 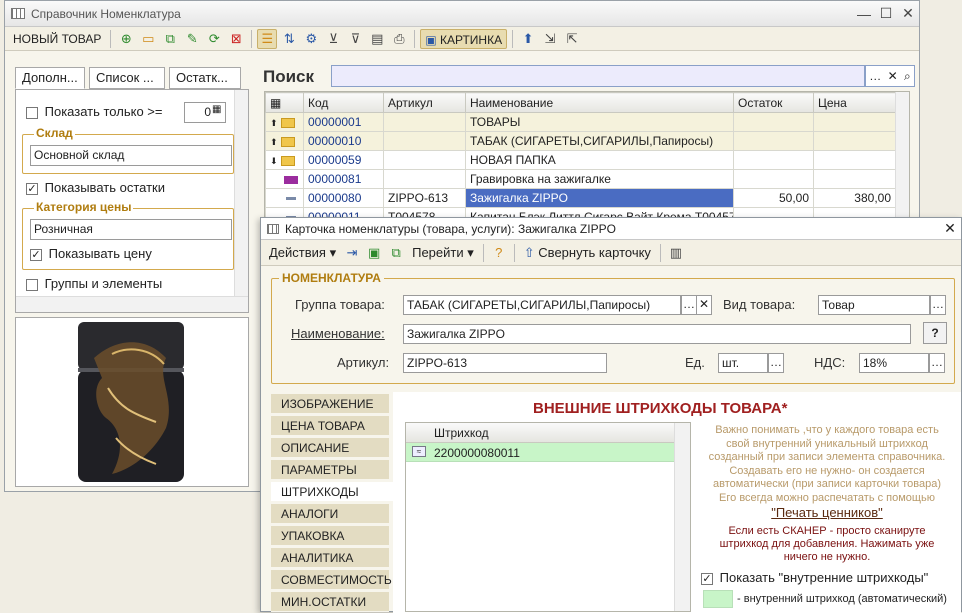 What do you see at coordinates (330, 558) in the screenshot?
I see `tab-analytics: АНАЛИТИКА` at bounding box center [330, 558].